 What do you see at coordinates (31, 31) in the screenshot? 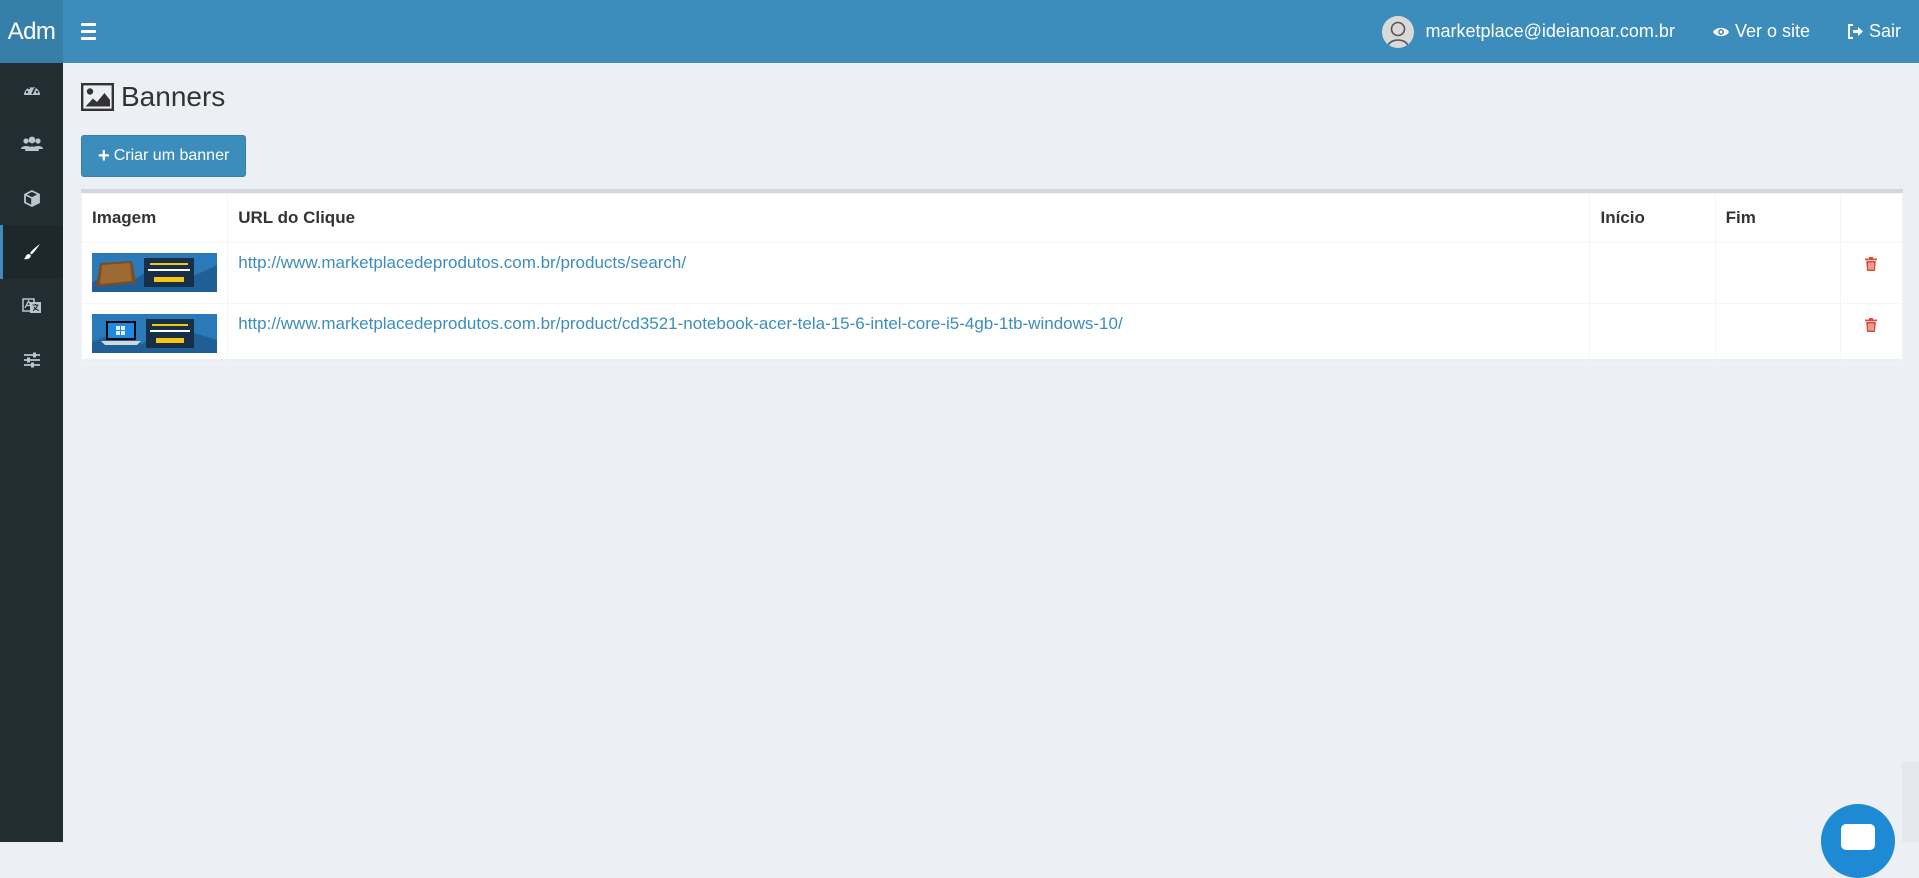
I see `logo: Adm` at bounding box center [31, 31].